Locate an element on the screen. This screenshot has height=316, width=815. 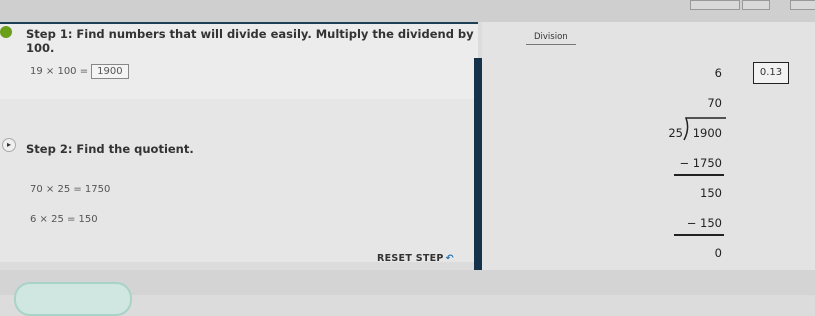
top-strip is located at coordinates (407, 11).